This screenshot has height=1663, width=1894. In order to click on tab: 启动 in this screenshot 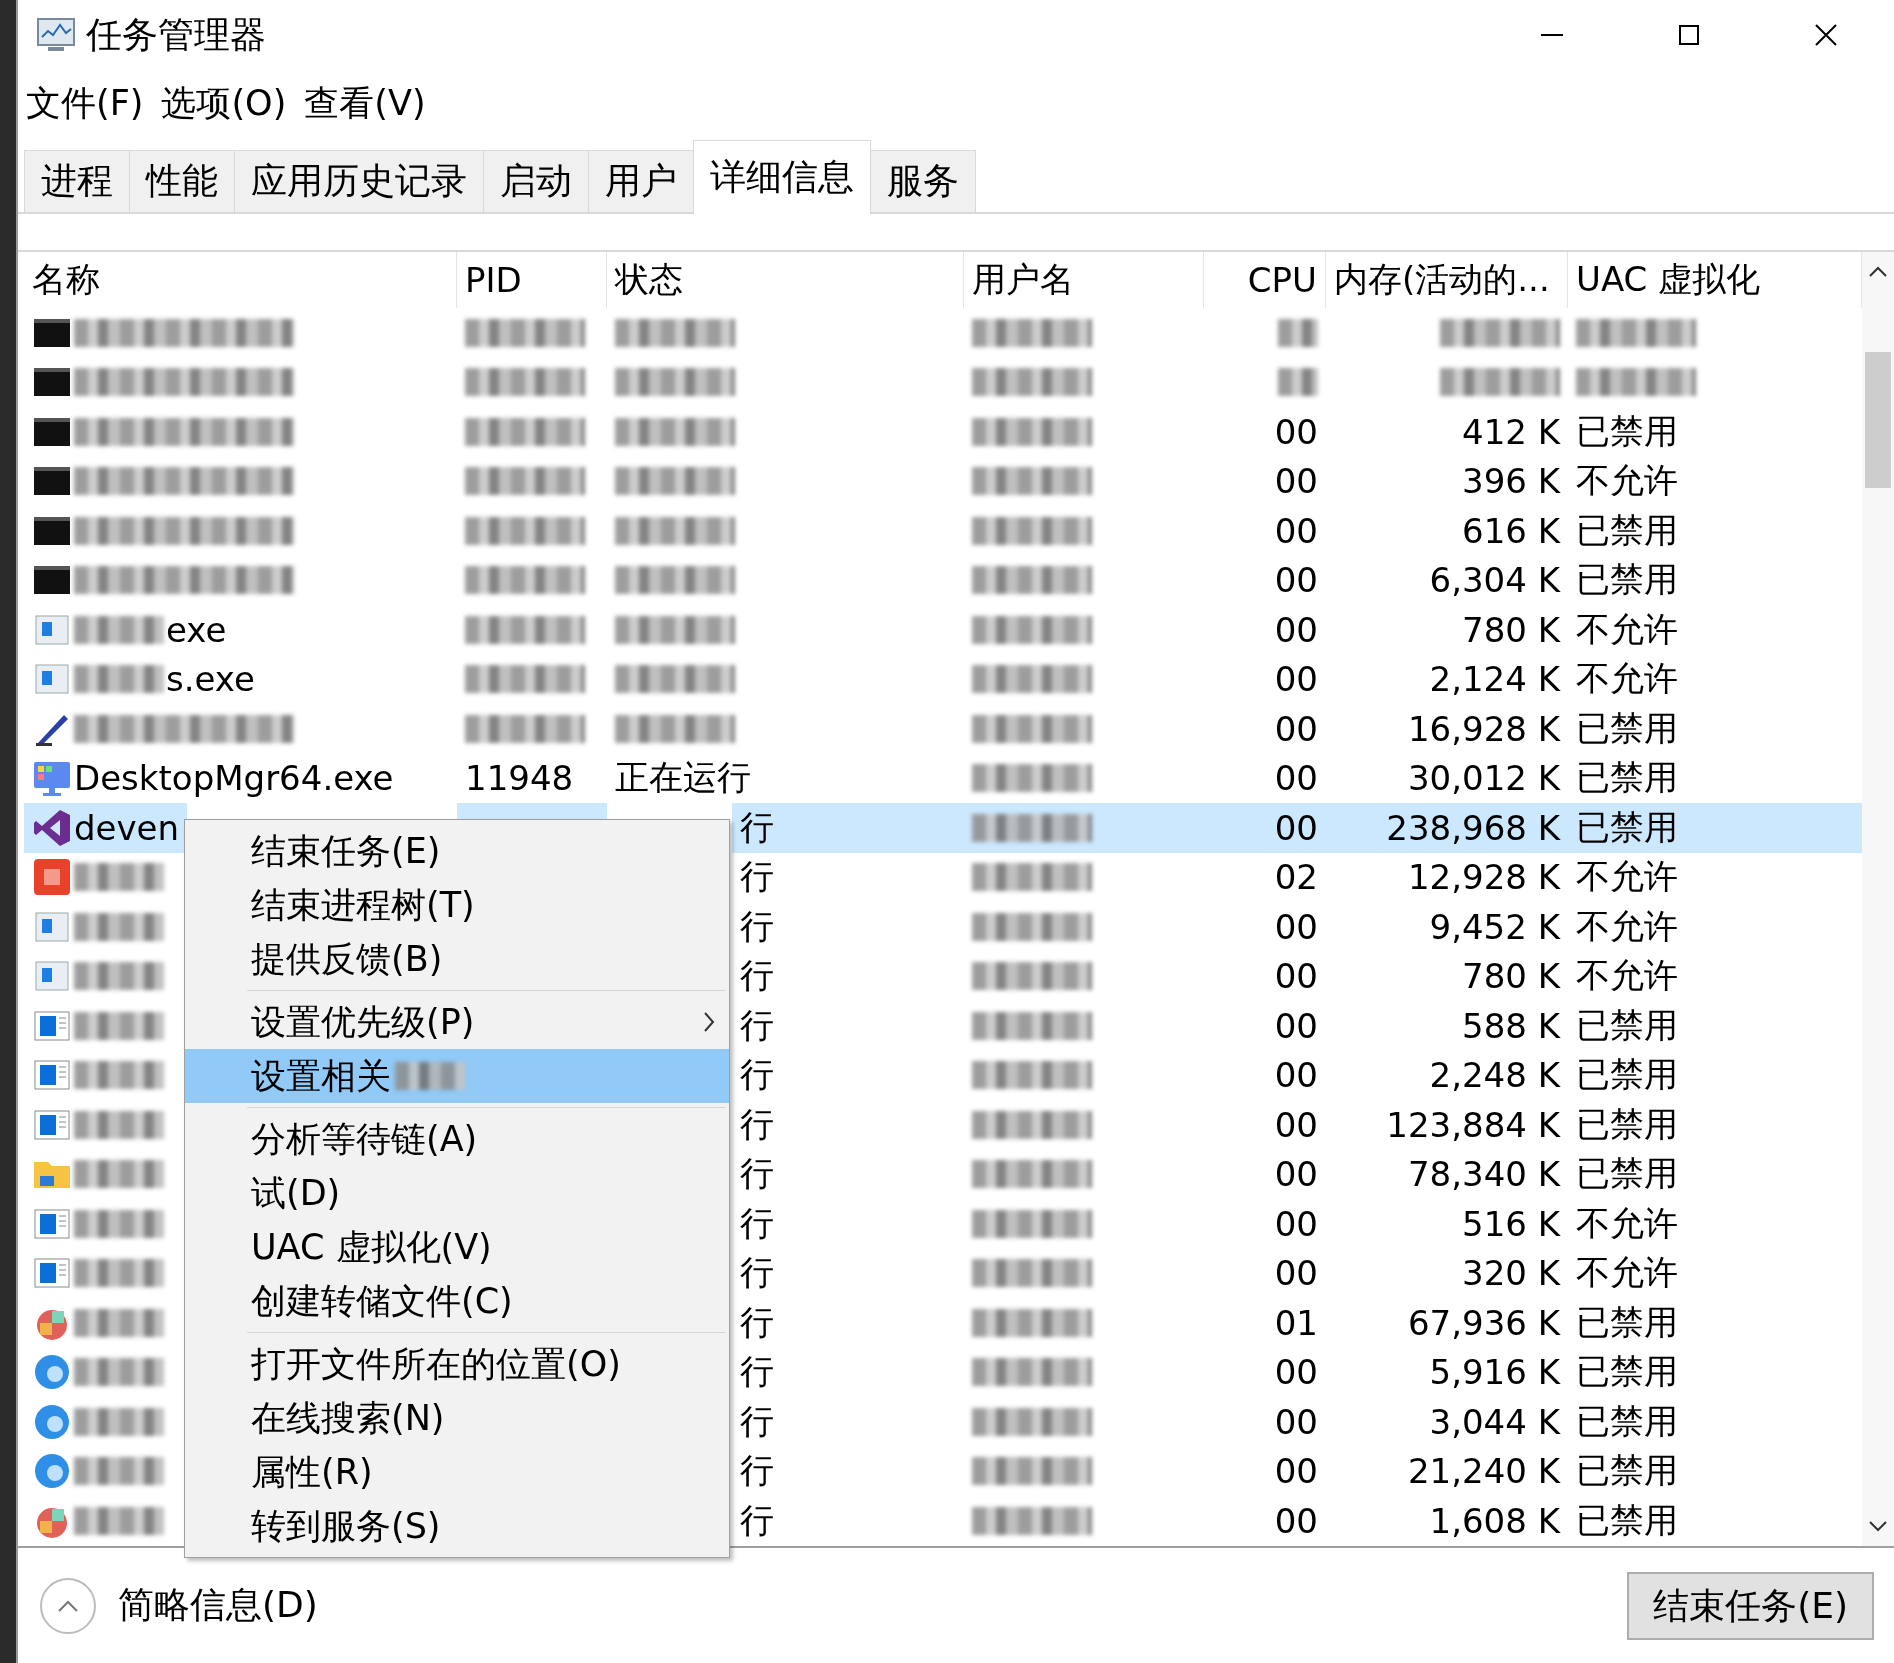, I will do `click(536, 181)`.